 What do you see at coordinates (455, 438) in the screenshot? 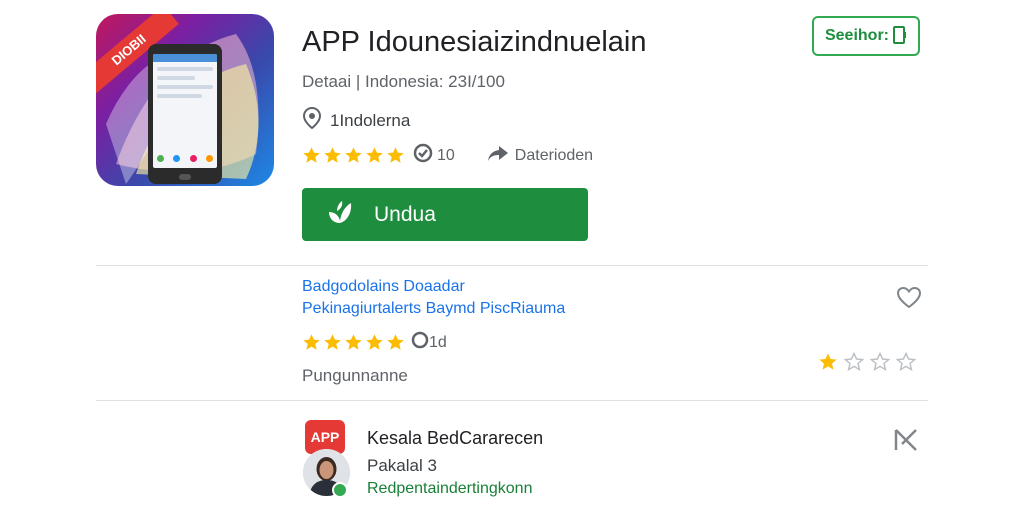
I see `developer-name: Kesala BedCararecen` at bounding box center [455, 438].